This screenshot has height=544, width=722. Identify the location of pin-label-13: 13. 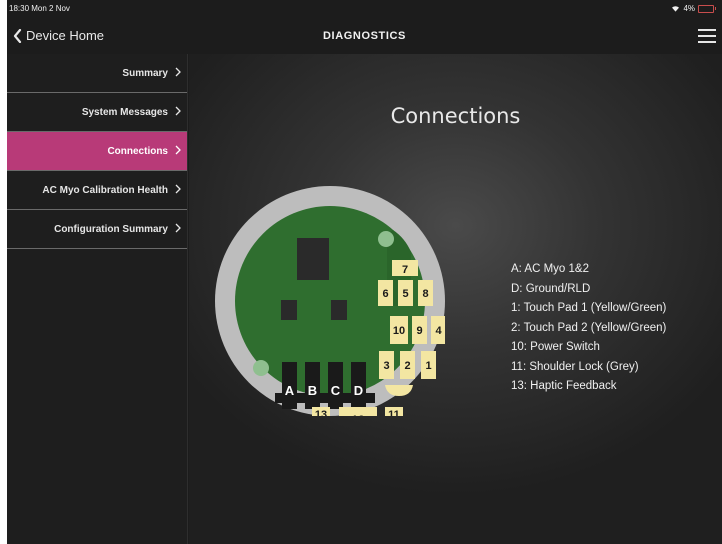
(321, 412).